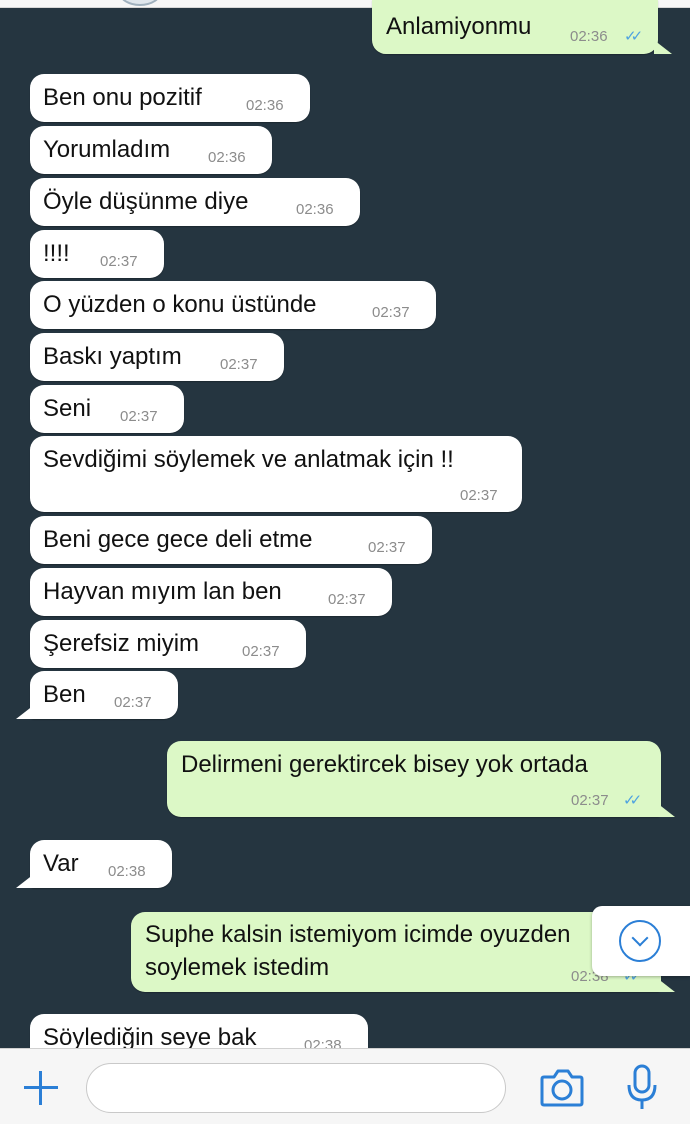 The image size is (690, 1124). Describe the element at coordinates (296, 1088) in the screenshot. I see `message-input` at that location.